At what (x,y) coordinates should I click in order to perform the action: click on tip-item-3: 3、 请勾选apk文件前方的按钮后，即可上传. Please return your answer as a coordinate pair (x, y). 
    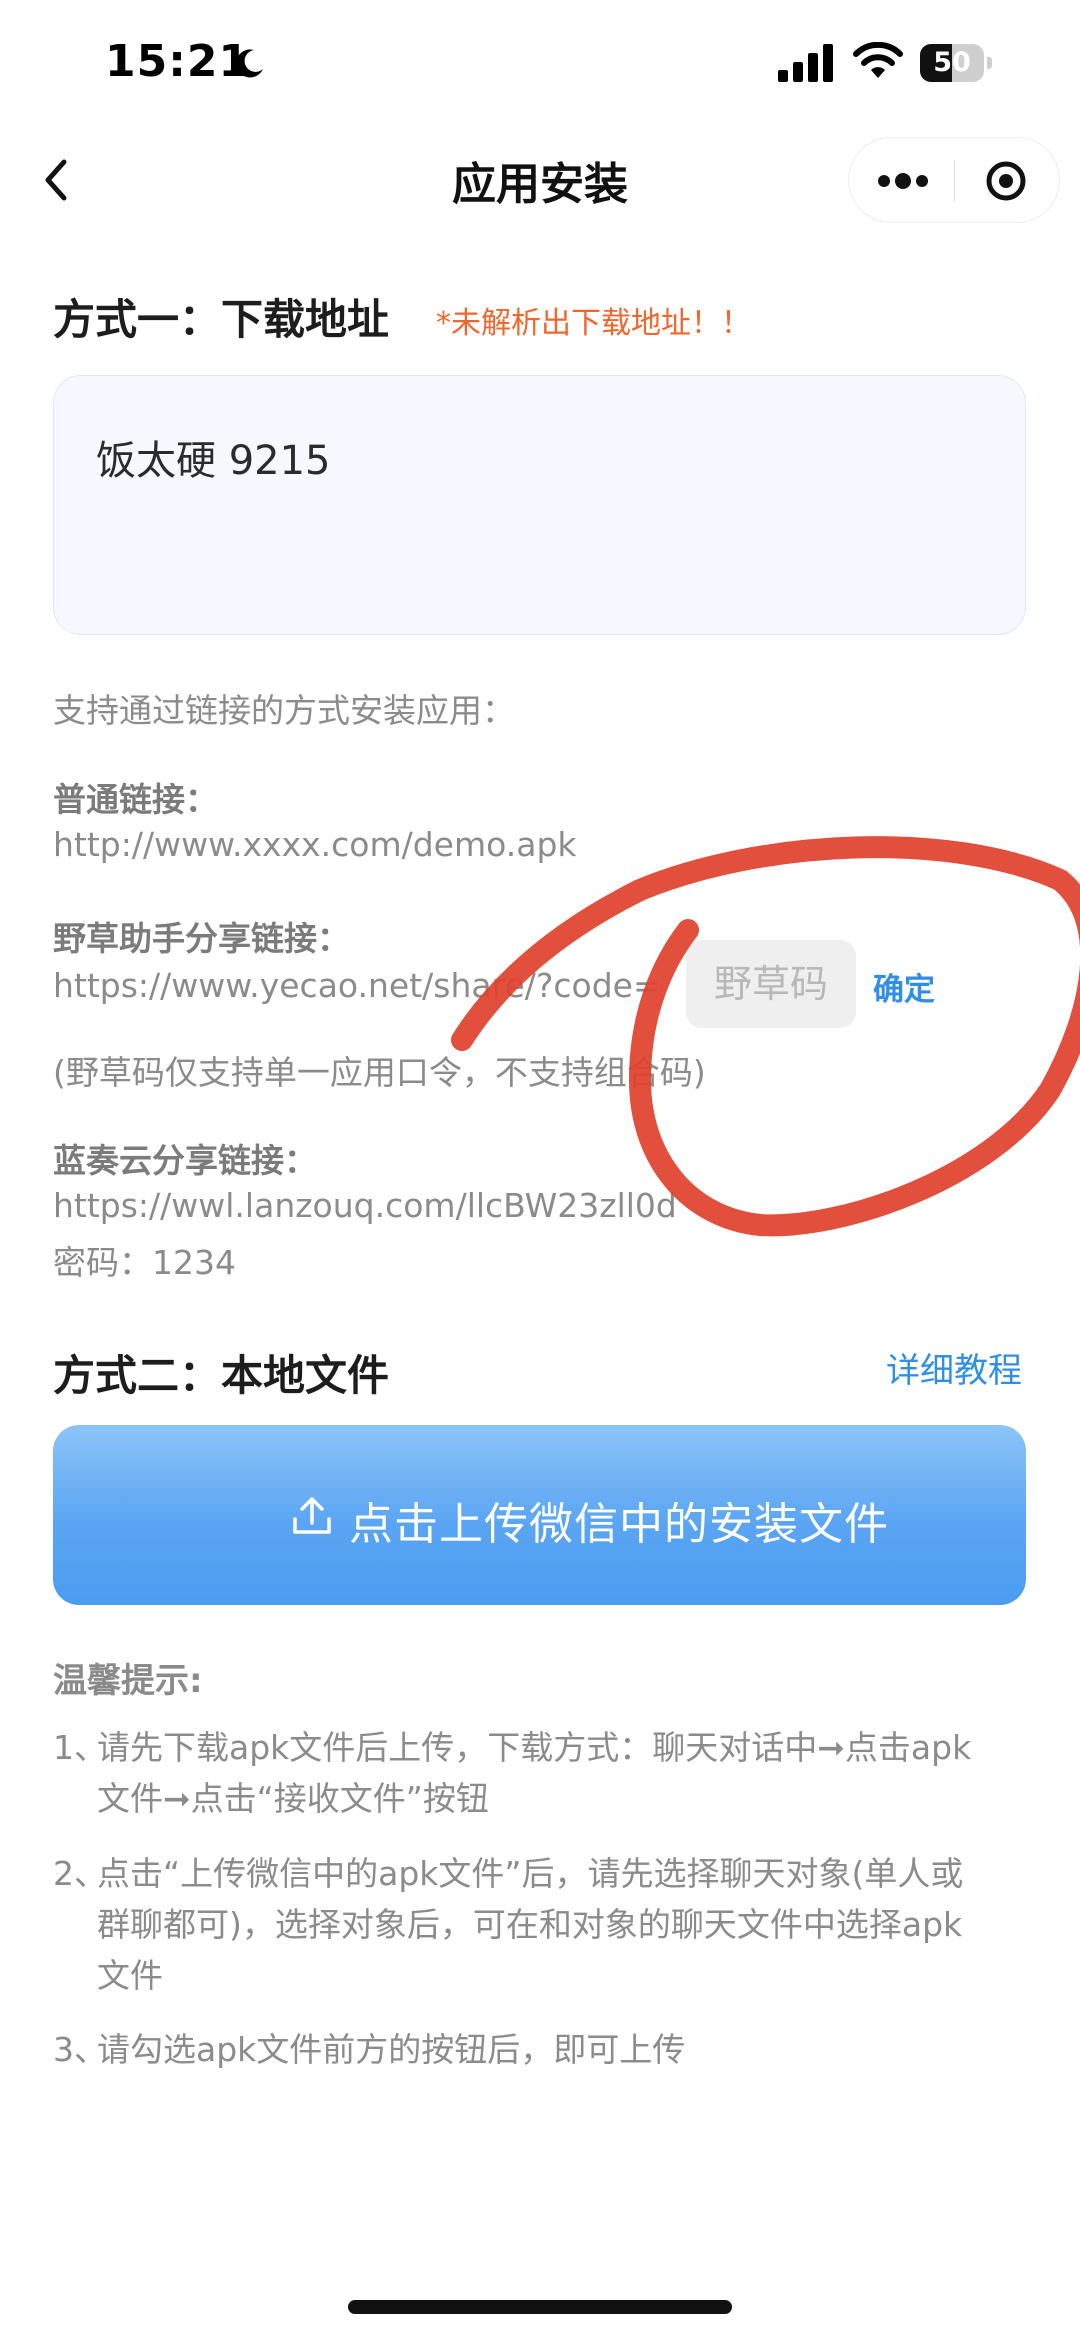
    Looking at the image, I should click on (553, 2054).